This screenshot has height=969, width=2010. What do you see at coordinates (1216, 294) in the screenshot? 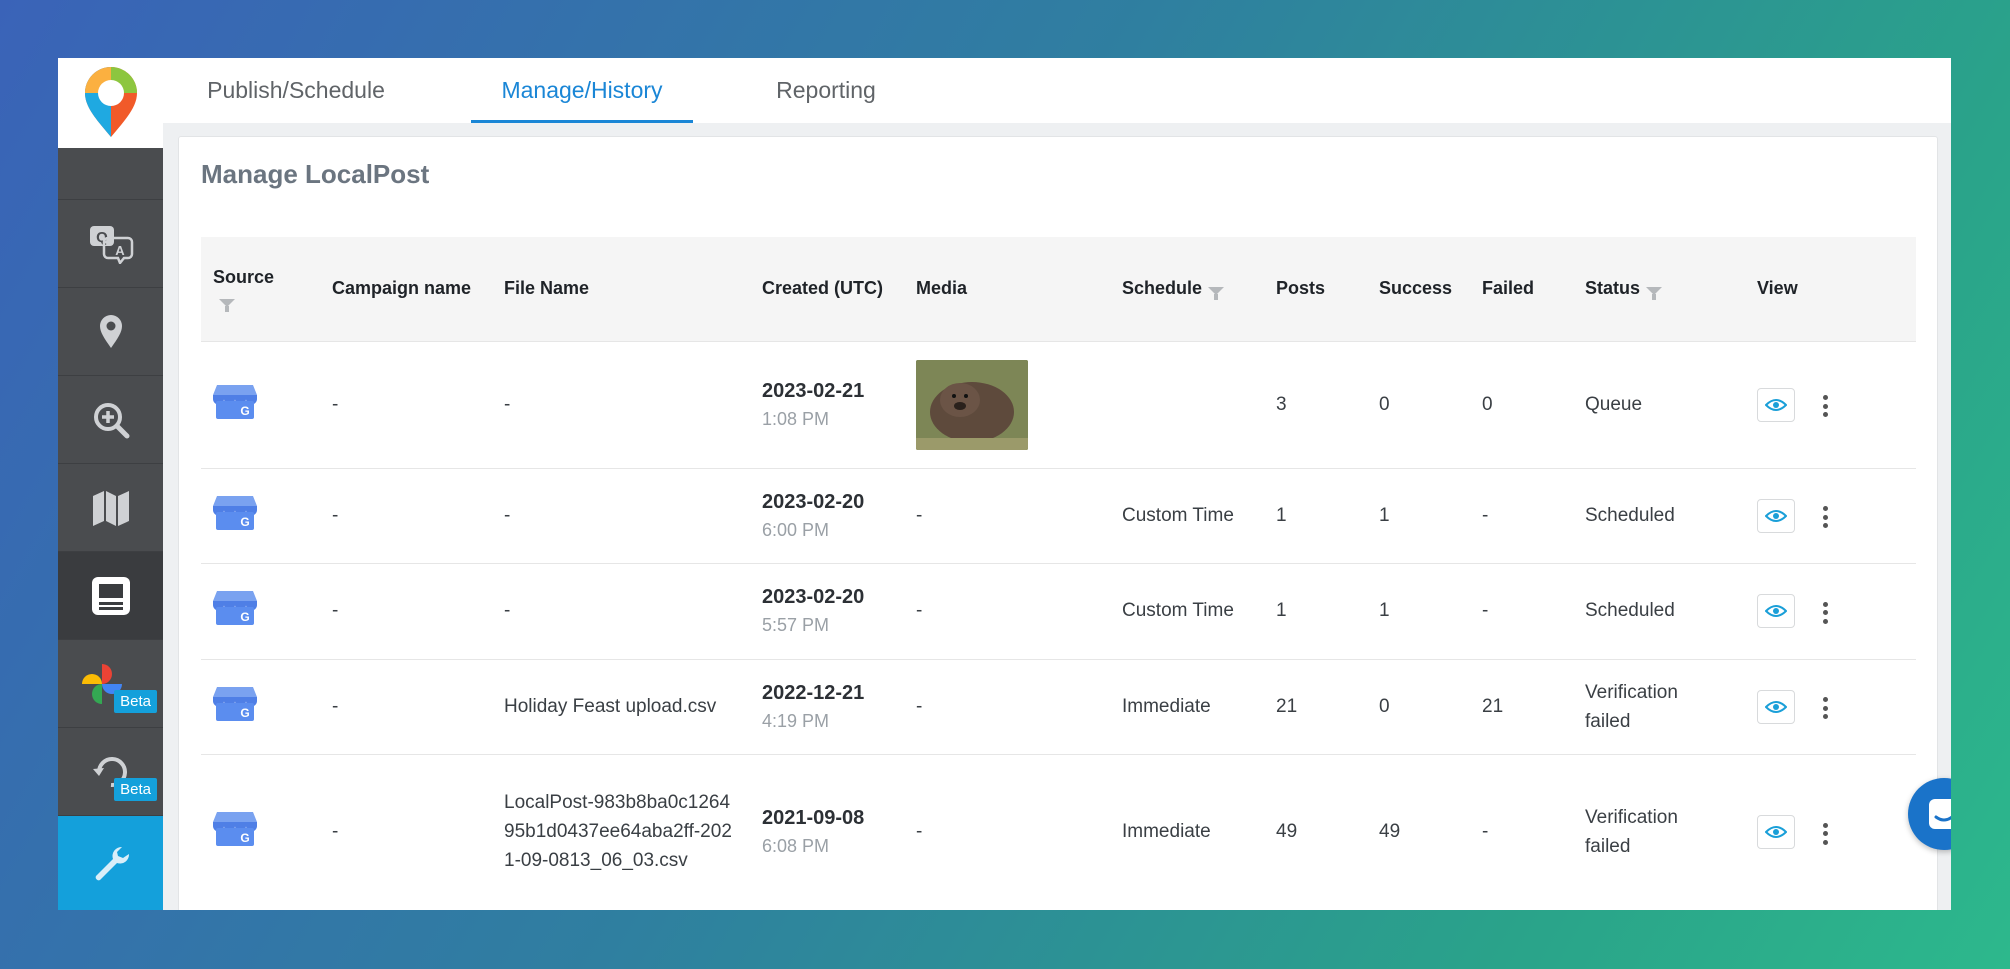
I see `filter-schedule-icon` at bounding box center [1216, 294].